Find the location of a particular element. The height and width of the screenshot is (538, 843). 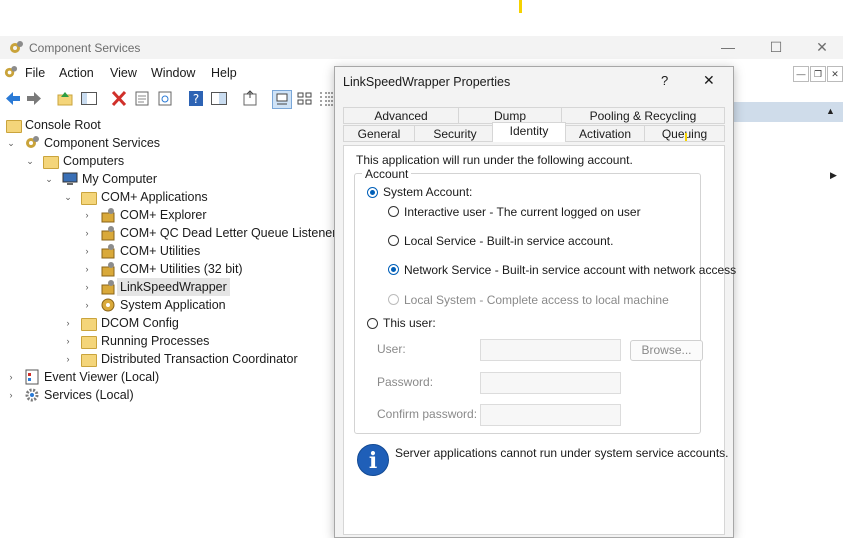

tree-item-component-services: ⌄ Component Services is located at coordinates (160, 143).